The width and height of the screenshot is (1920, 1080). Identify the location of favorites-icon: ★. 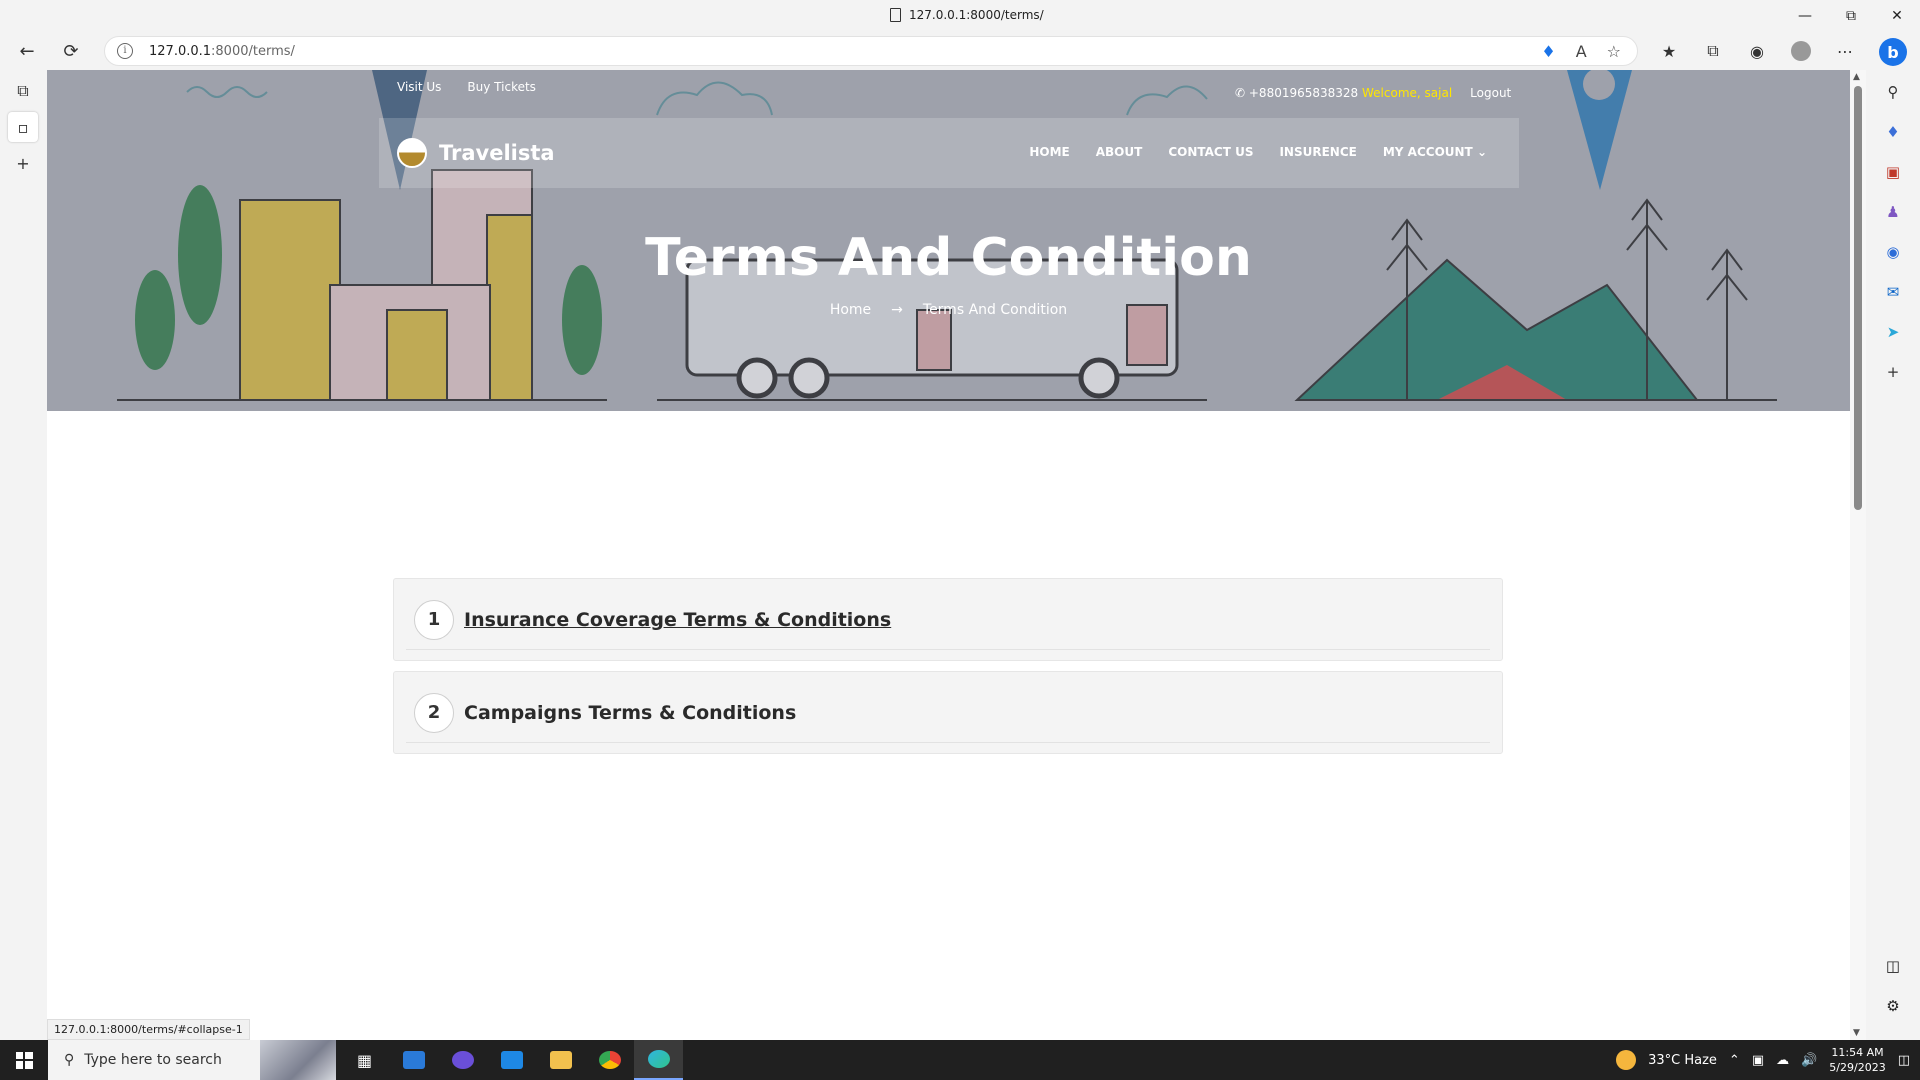
(1669, 51).